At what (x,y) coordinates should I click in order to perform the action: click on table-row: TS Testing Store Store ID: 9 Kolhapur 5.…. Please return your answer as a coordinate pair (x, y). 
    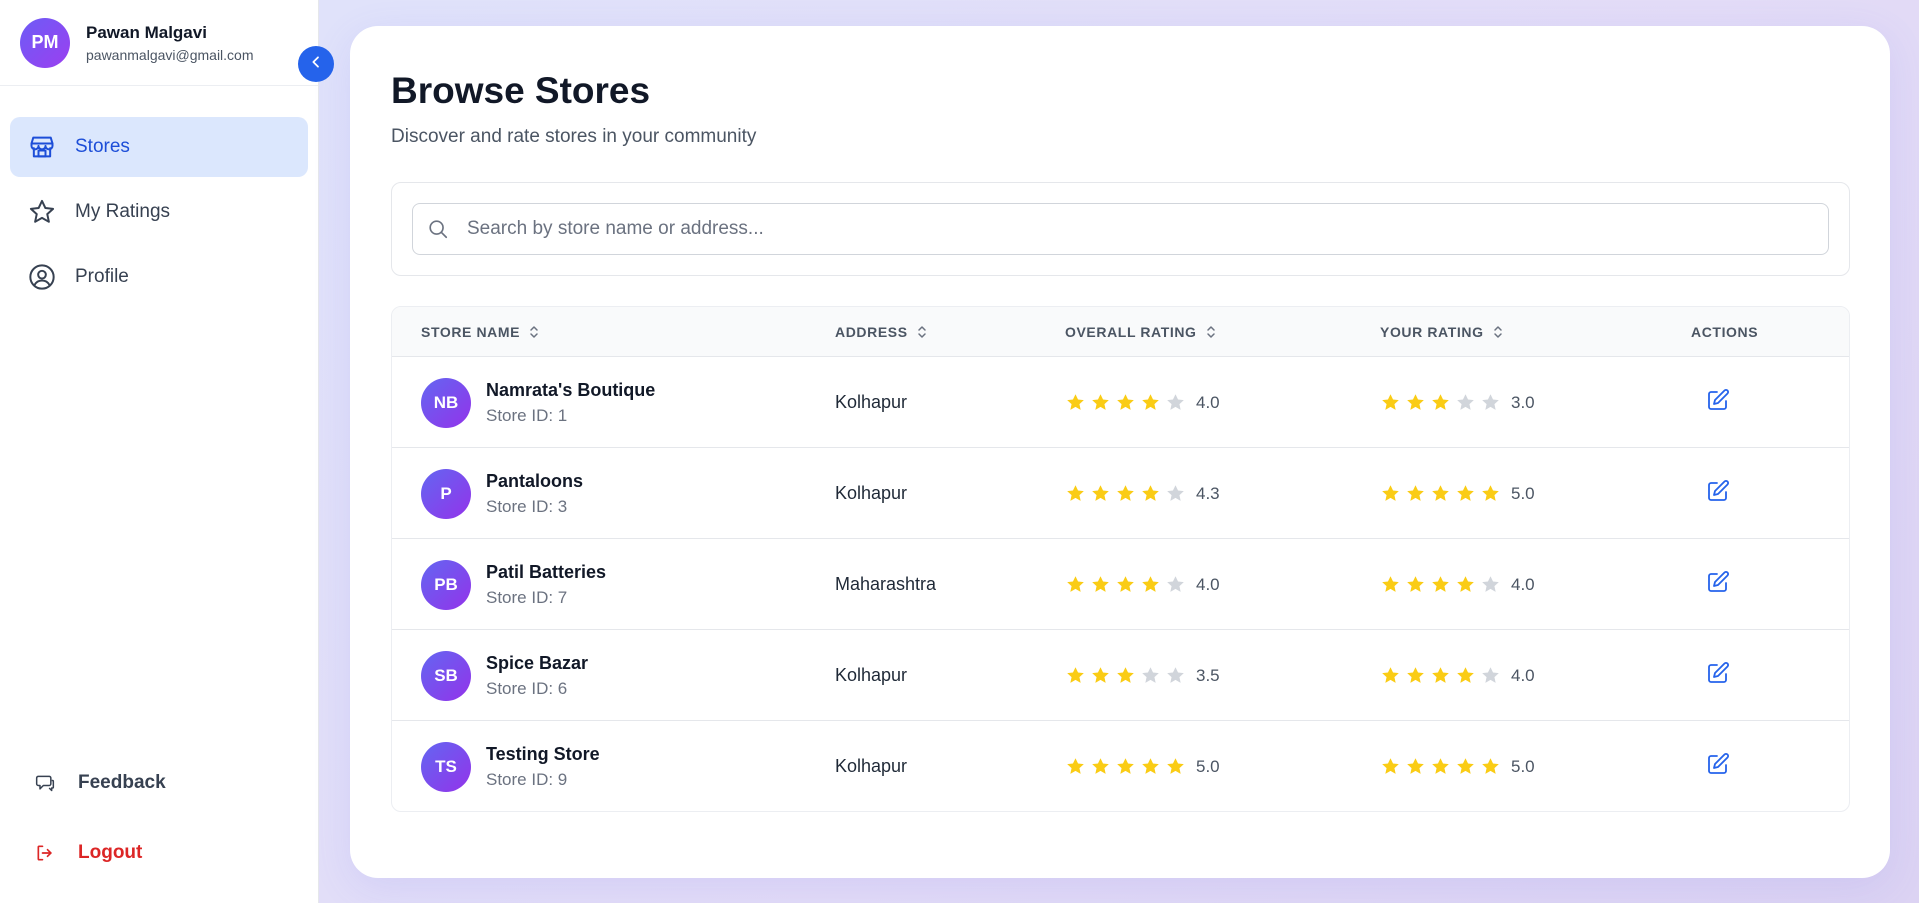
    Looking at the image, I should click on (1120, 766).